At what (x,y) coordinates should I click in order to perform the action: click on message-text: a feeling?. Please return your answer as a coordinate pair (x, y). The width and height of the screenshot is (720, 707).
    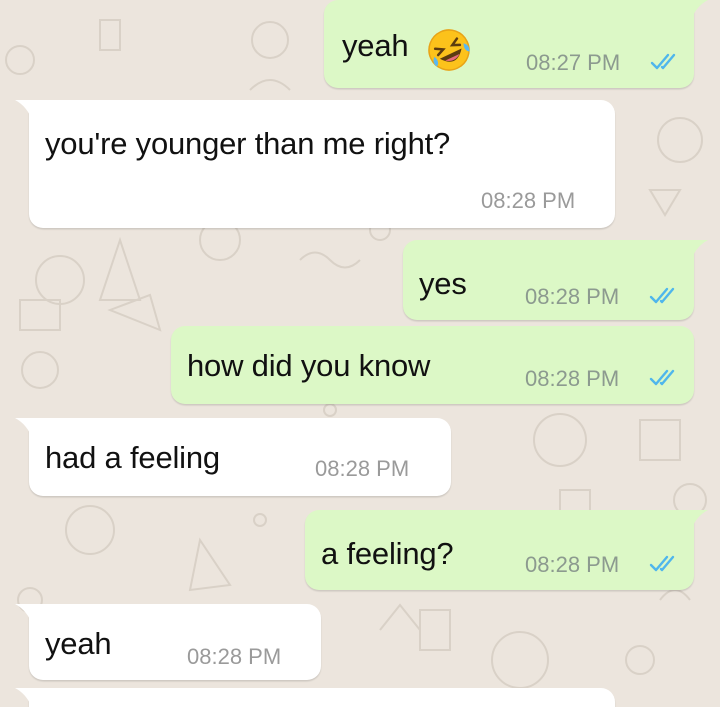
    Looking at the image, I should click on (387, 553).